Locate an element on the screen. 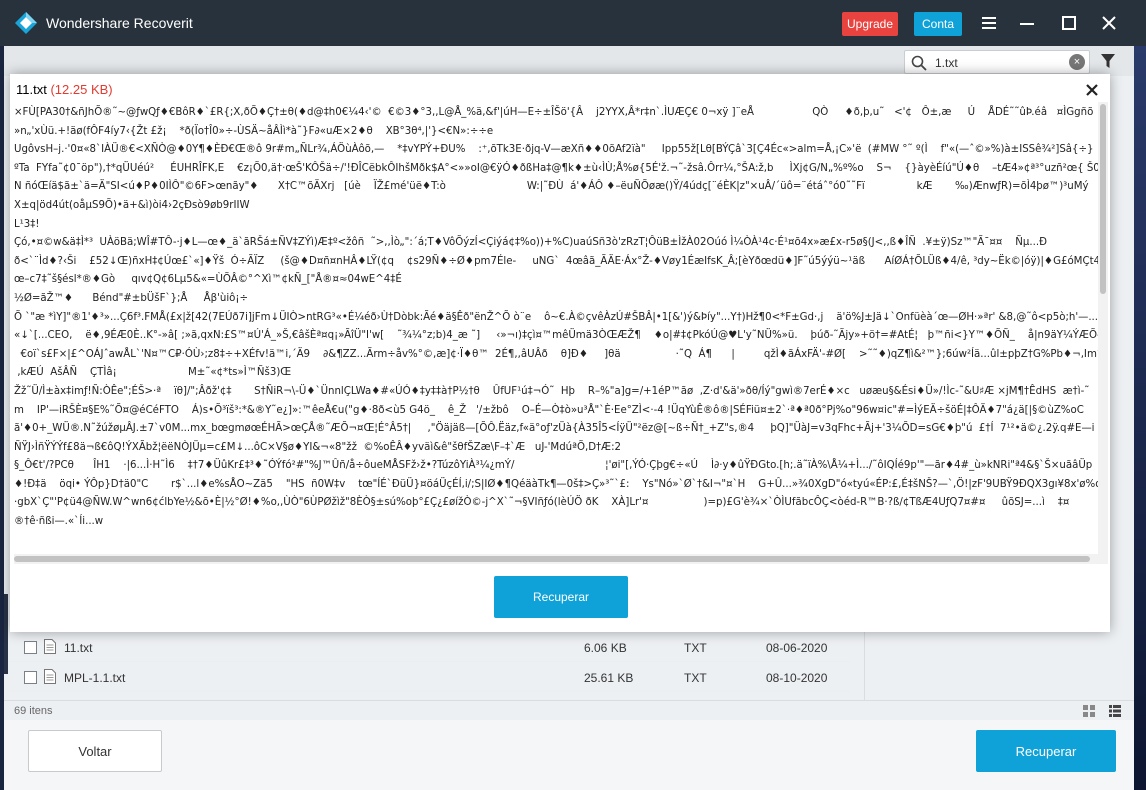  filter-icon is located at coordinates (1108, 61).